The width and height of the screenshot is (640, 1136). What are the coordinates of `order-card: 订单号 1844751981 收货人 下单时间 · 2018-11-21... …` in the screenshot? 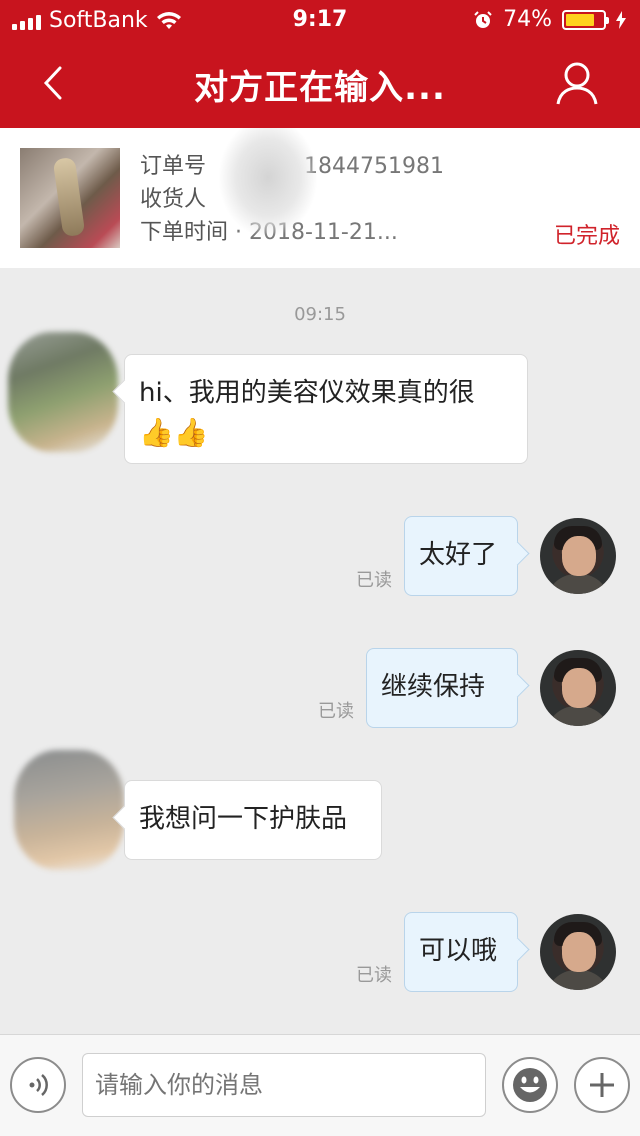 It's located at (320, 198).